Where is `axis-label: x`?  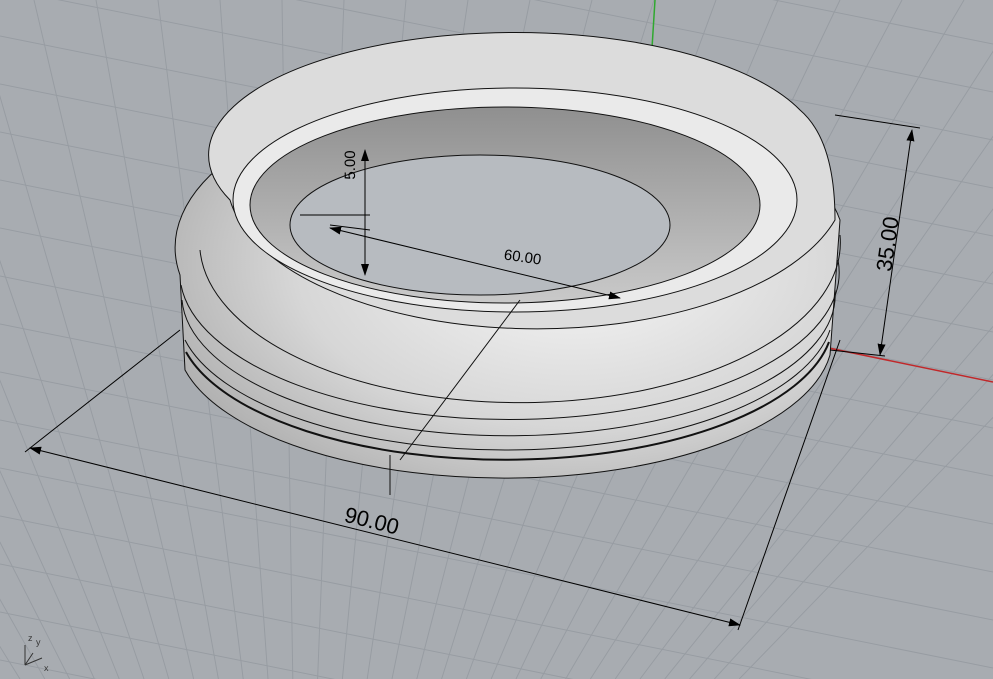 axis-label: x is located at coordinates (46, 668).